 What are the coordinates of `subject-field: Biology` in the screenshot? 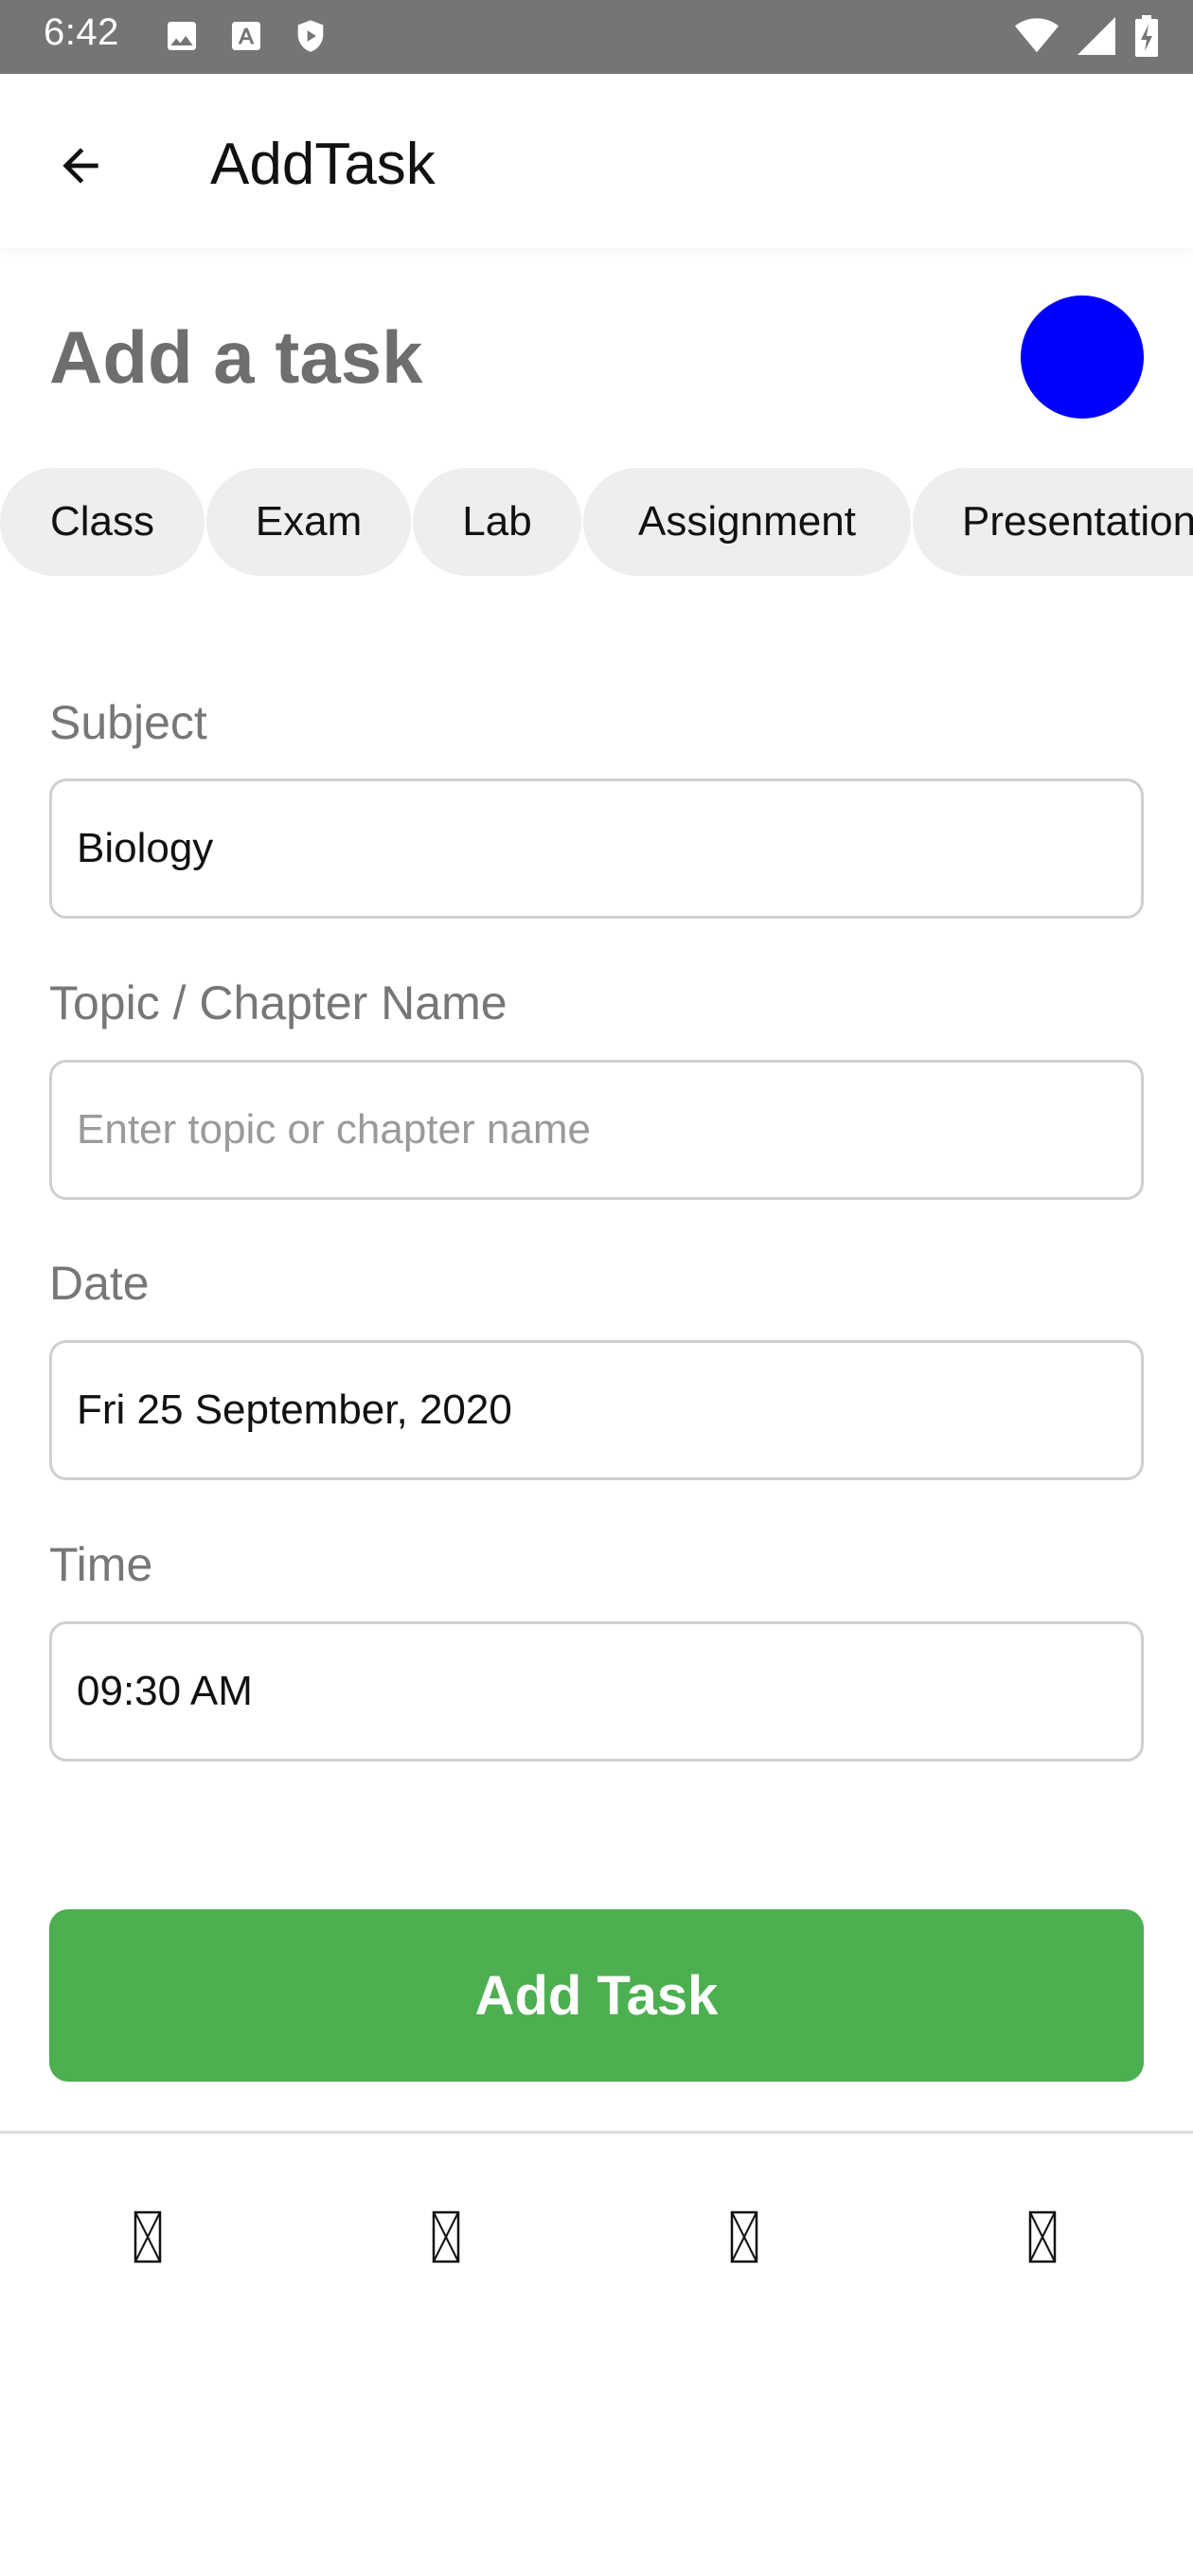 It's located at (596, 848).